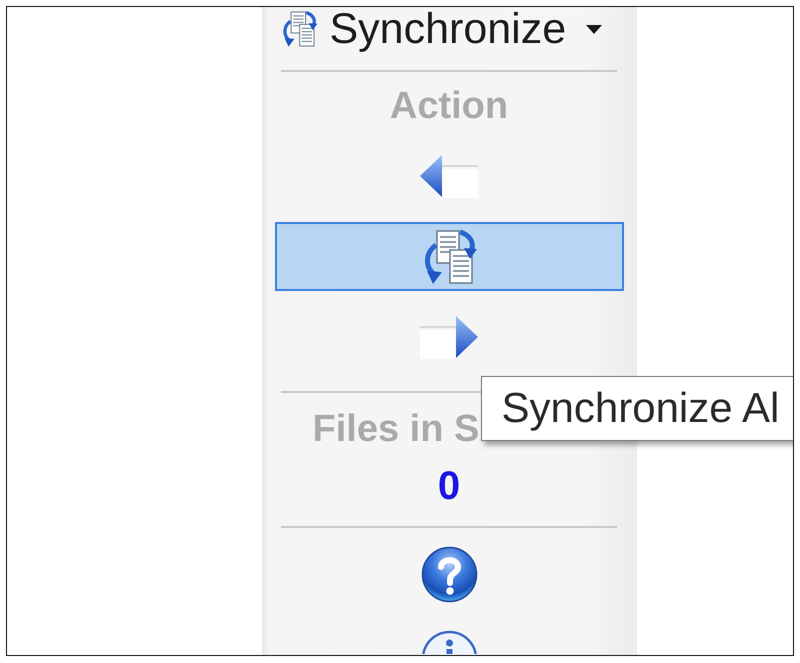 The height and width of the screenshot is (663, 800). What do you see at coordinates (449, 106) in the screenshot?
I see `section-heading: Action` at bounding box center [449, 106].